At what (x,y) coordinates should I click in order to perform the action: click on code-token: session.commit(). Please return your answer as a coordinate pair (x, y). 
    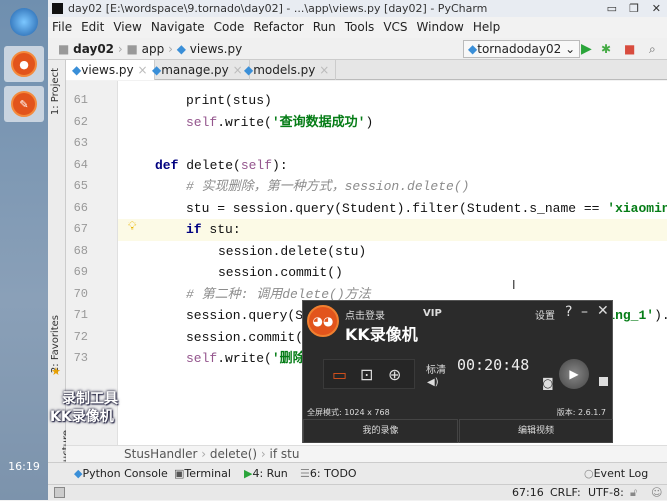
    Looking at the image, I should click on (280, 272).